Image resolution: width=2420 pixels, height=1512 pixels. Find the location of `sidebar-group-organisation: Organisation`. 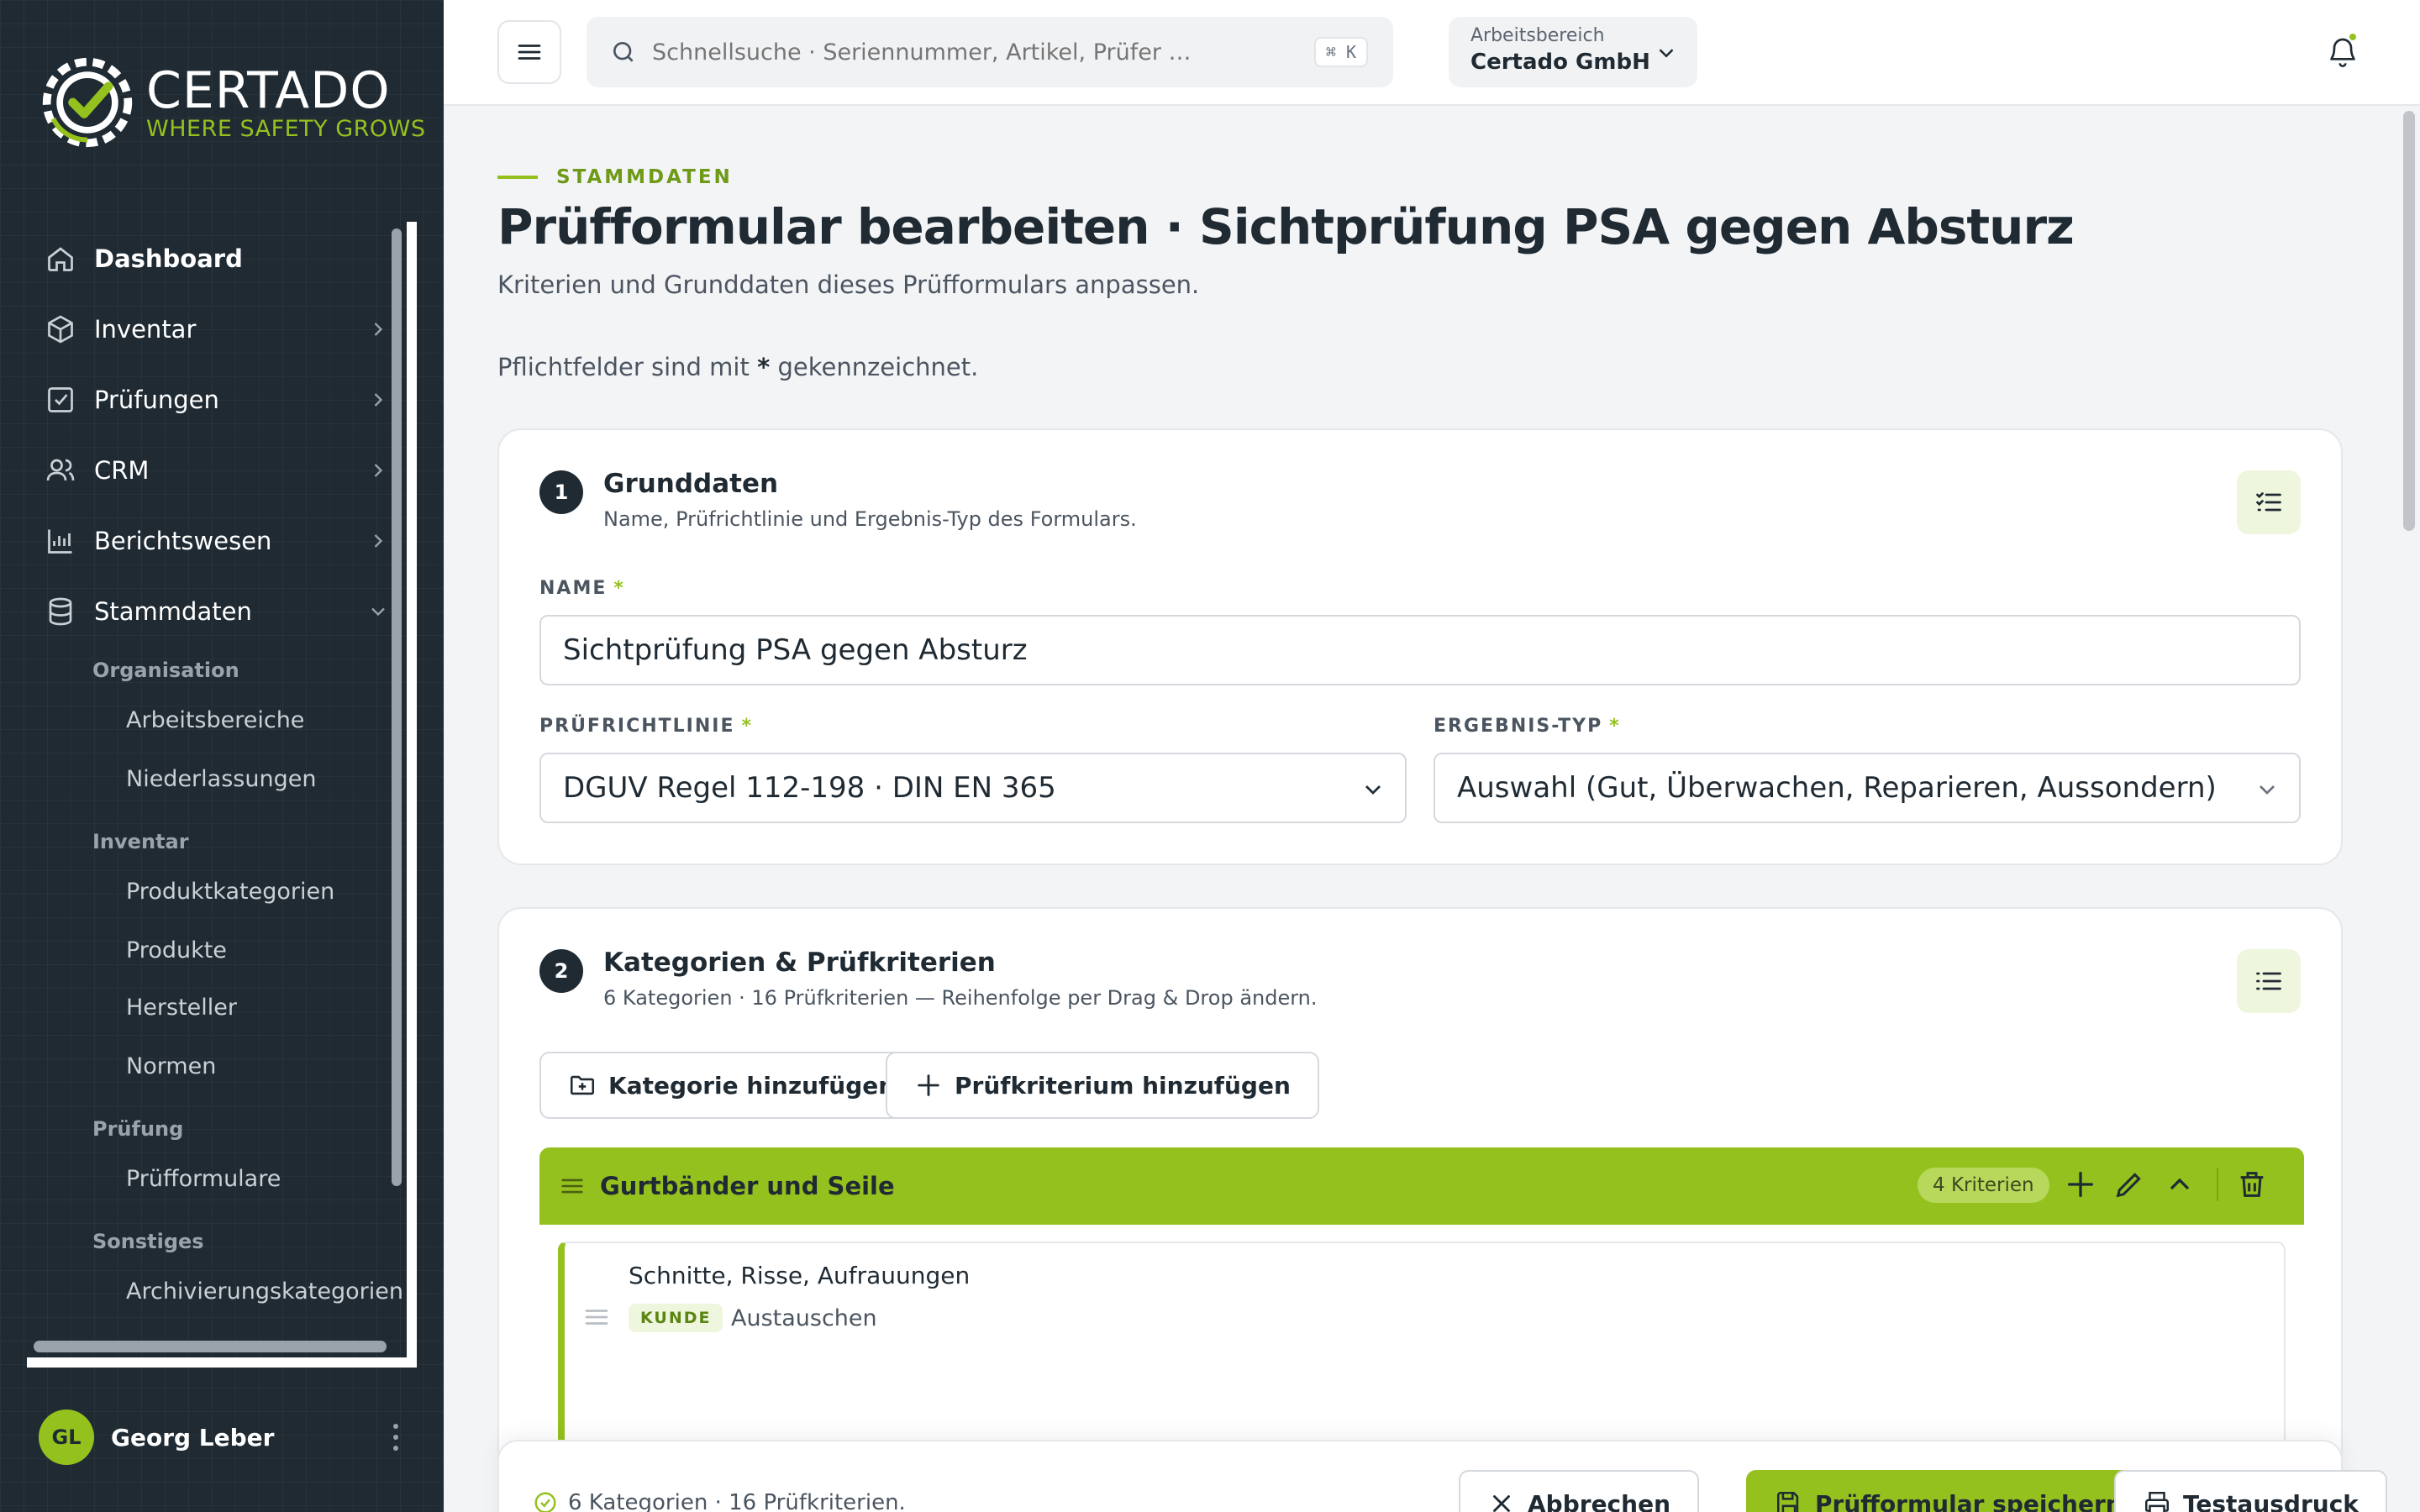

sidebar-group-organisation: Organisation is located at coordinates (165, 670).